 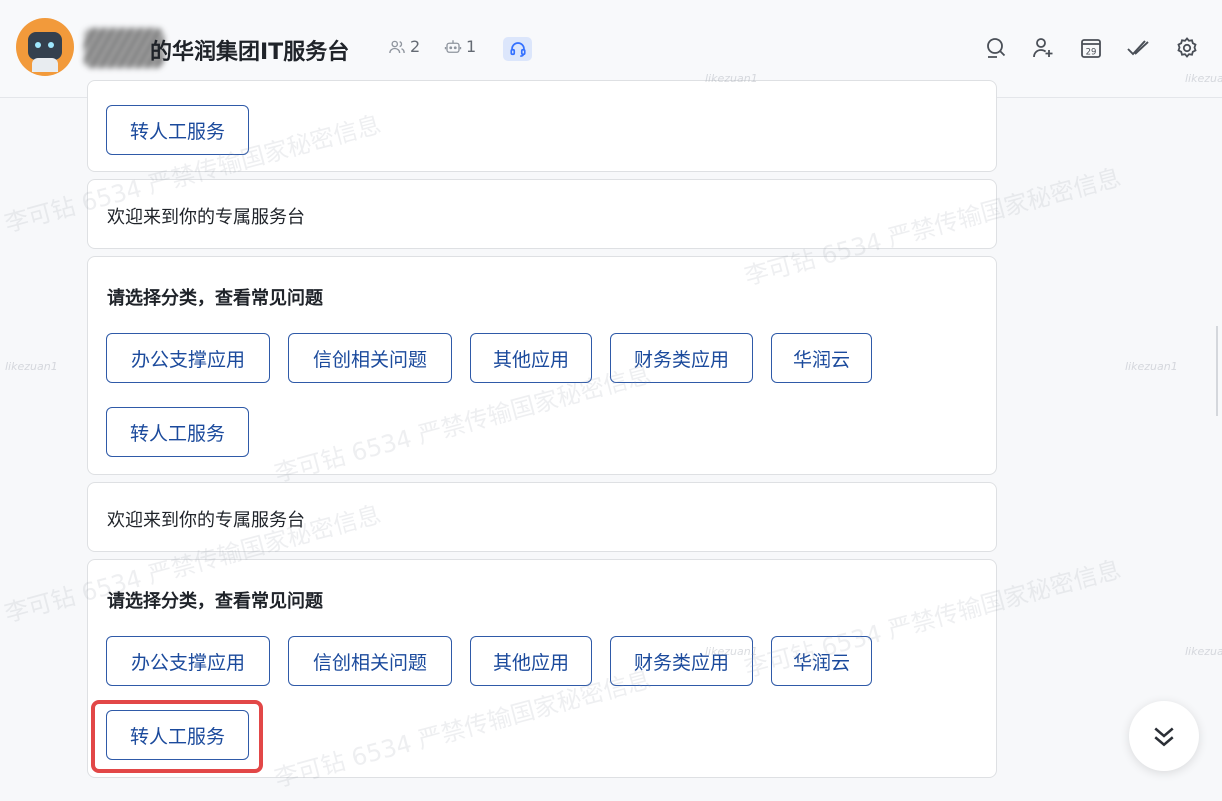 I want to click on calendar-button: 29, so click(x=1091, y=48).